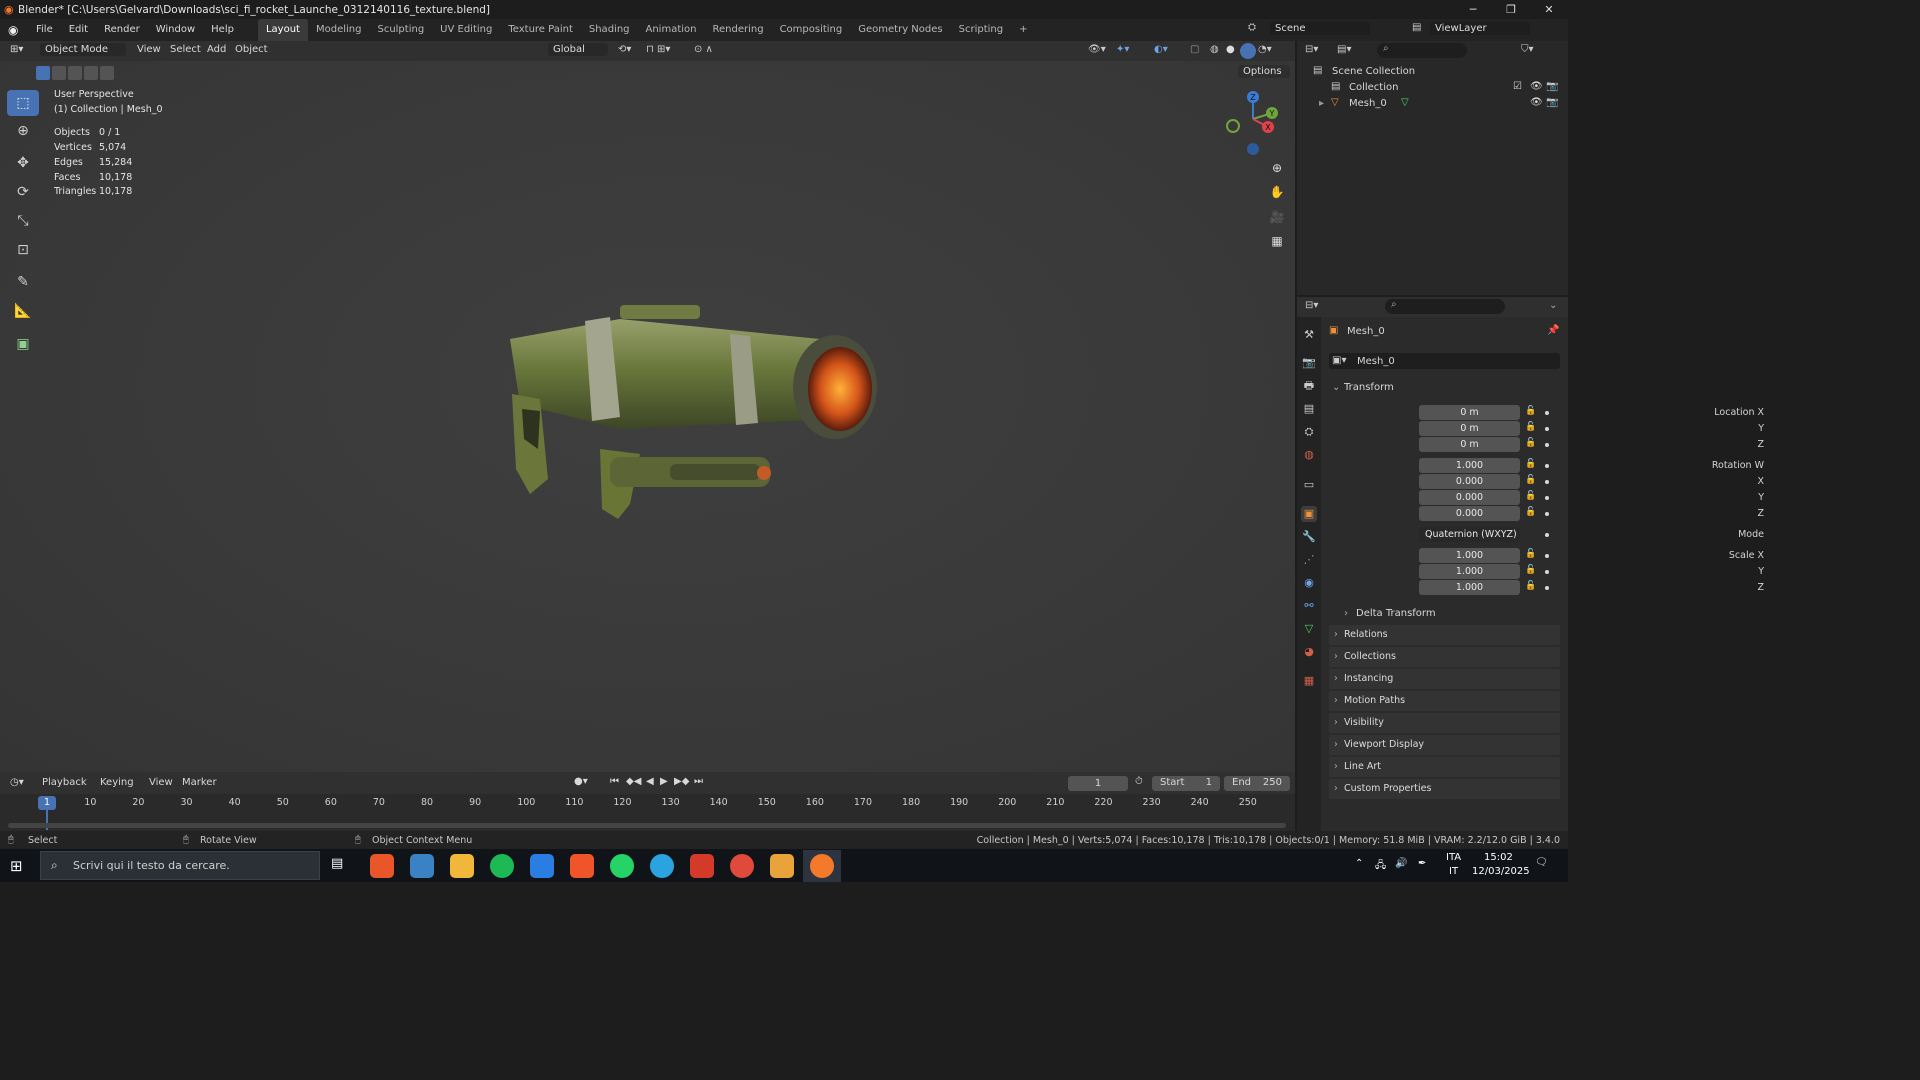  Describe the element at coordinates (1547, 514) in the screenshot. I see `keyframe-rotation-z-icon` at that location.